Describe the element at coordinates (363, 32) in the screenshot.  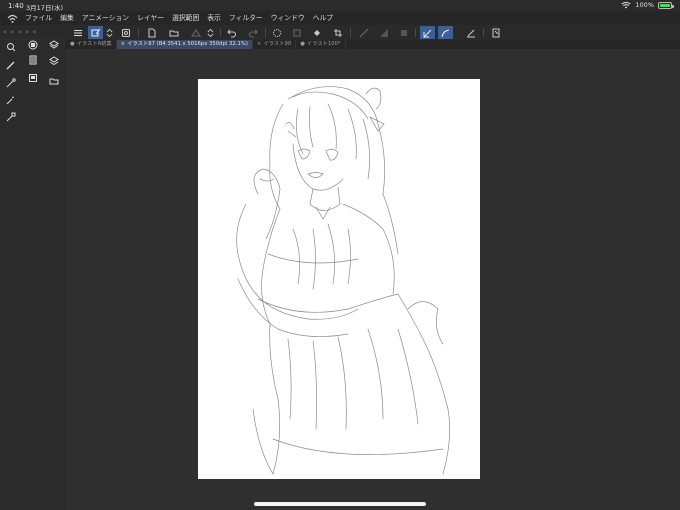
I see `ruler-icon` at that location.